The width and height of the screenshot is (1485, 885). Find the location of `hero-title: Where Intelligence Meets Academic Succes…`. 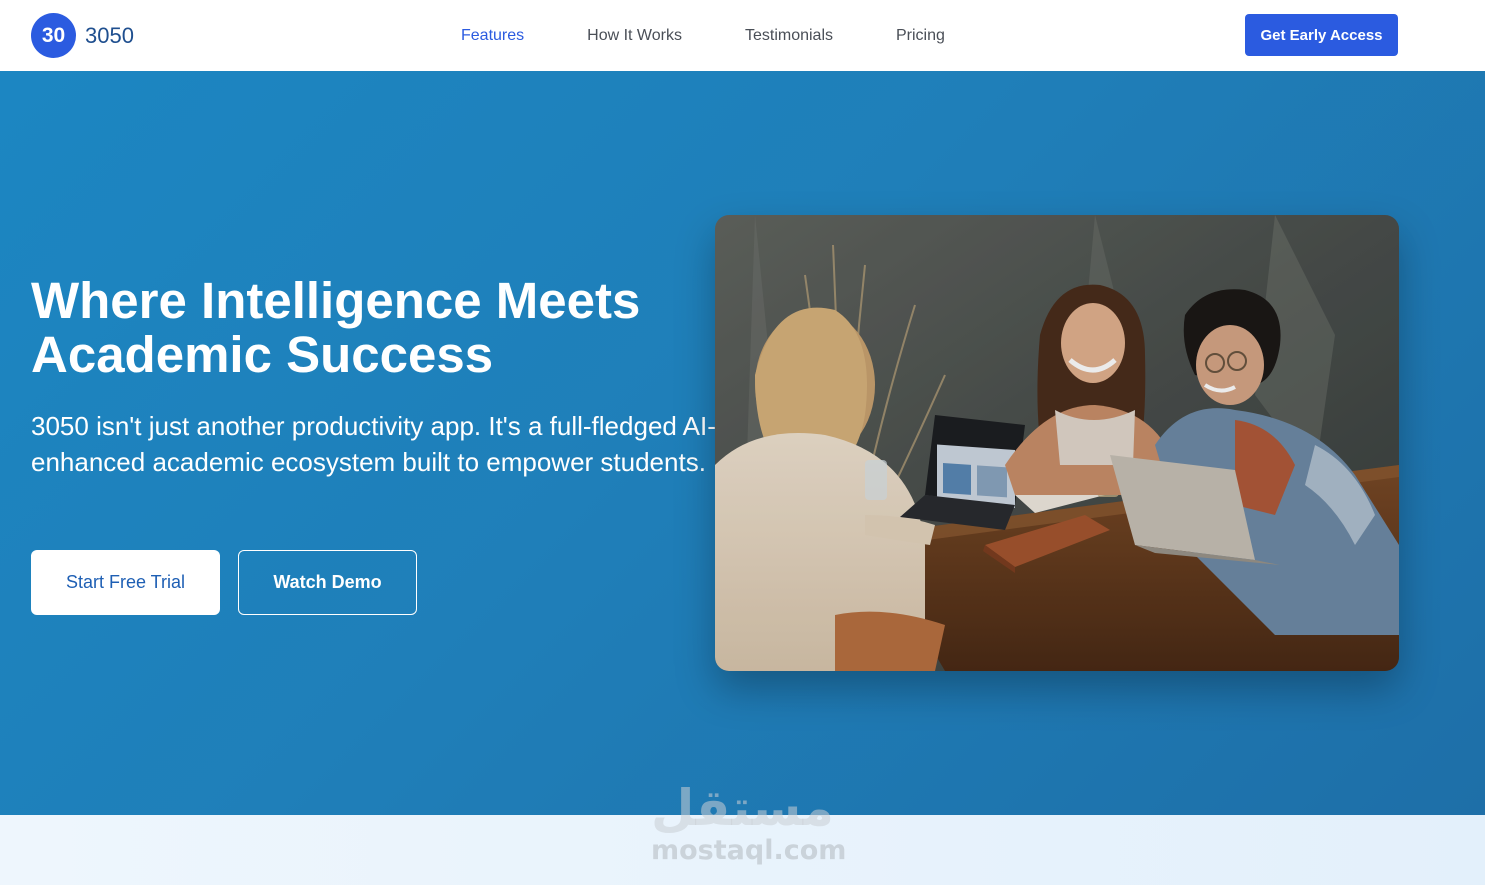

hero-title: Where Intelligence Meets Academic Succes… is located at coordinates (376, 328).